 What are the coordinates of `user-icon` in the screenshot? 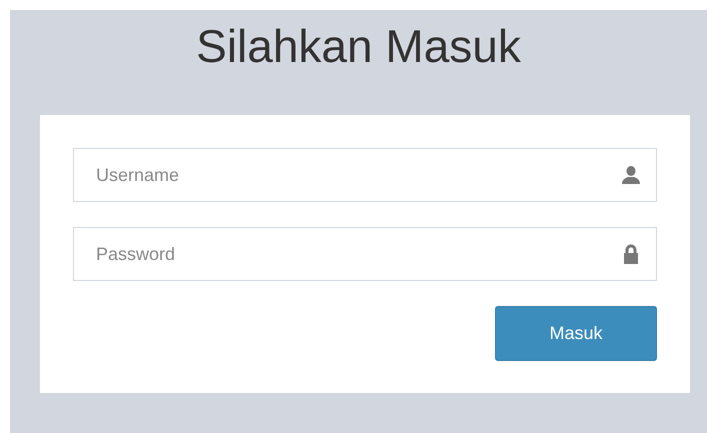 It's located at (631, 175).